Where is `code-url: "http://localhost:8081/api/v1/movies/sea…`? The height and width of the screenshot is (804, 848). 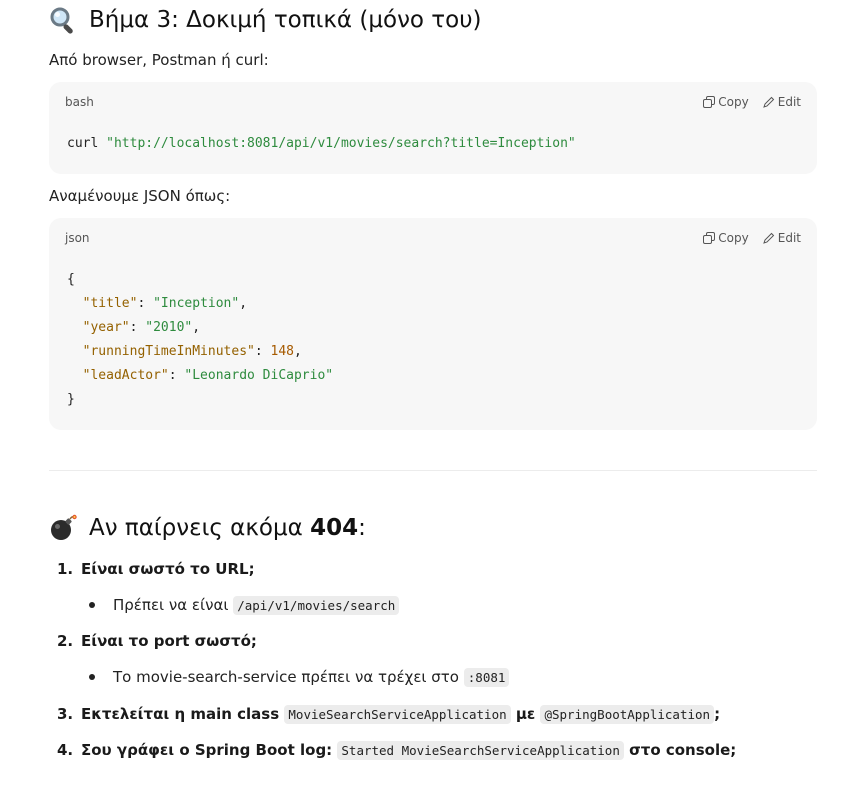 code-url: "http://localhost:8081/api/v1/movies/sea… is located at coordinates (341, 143).